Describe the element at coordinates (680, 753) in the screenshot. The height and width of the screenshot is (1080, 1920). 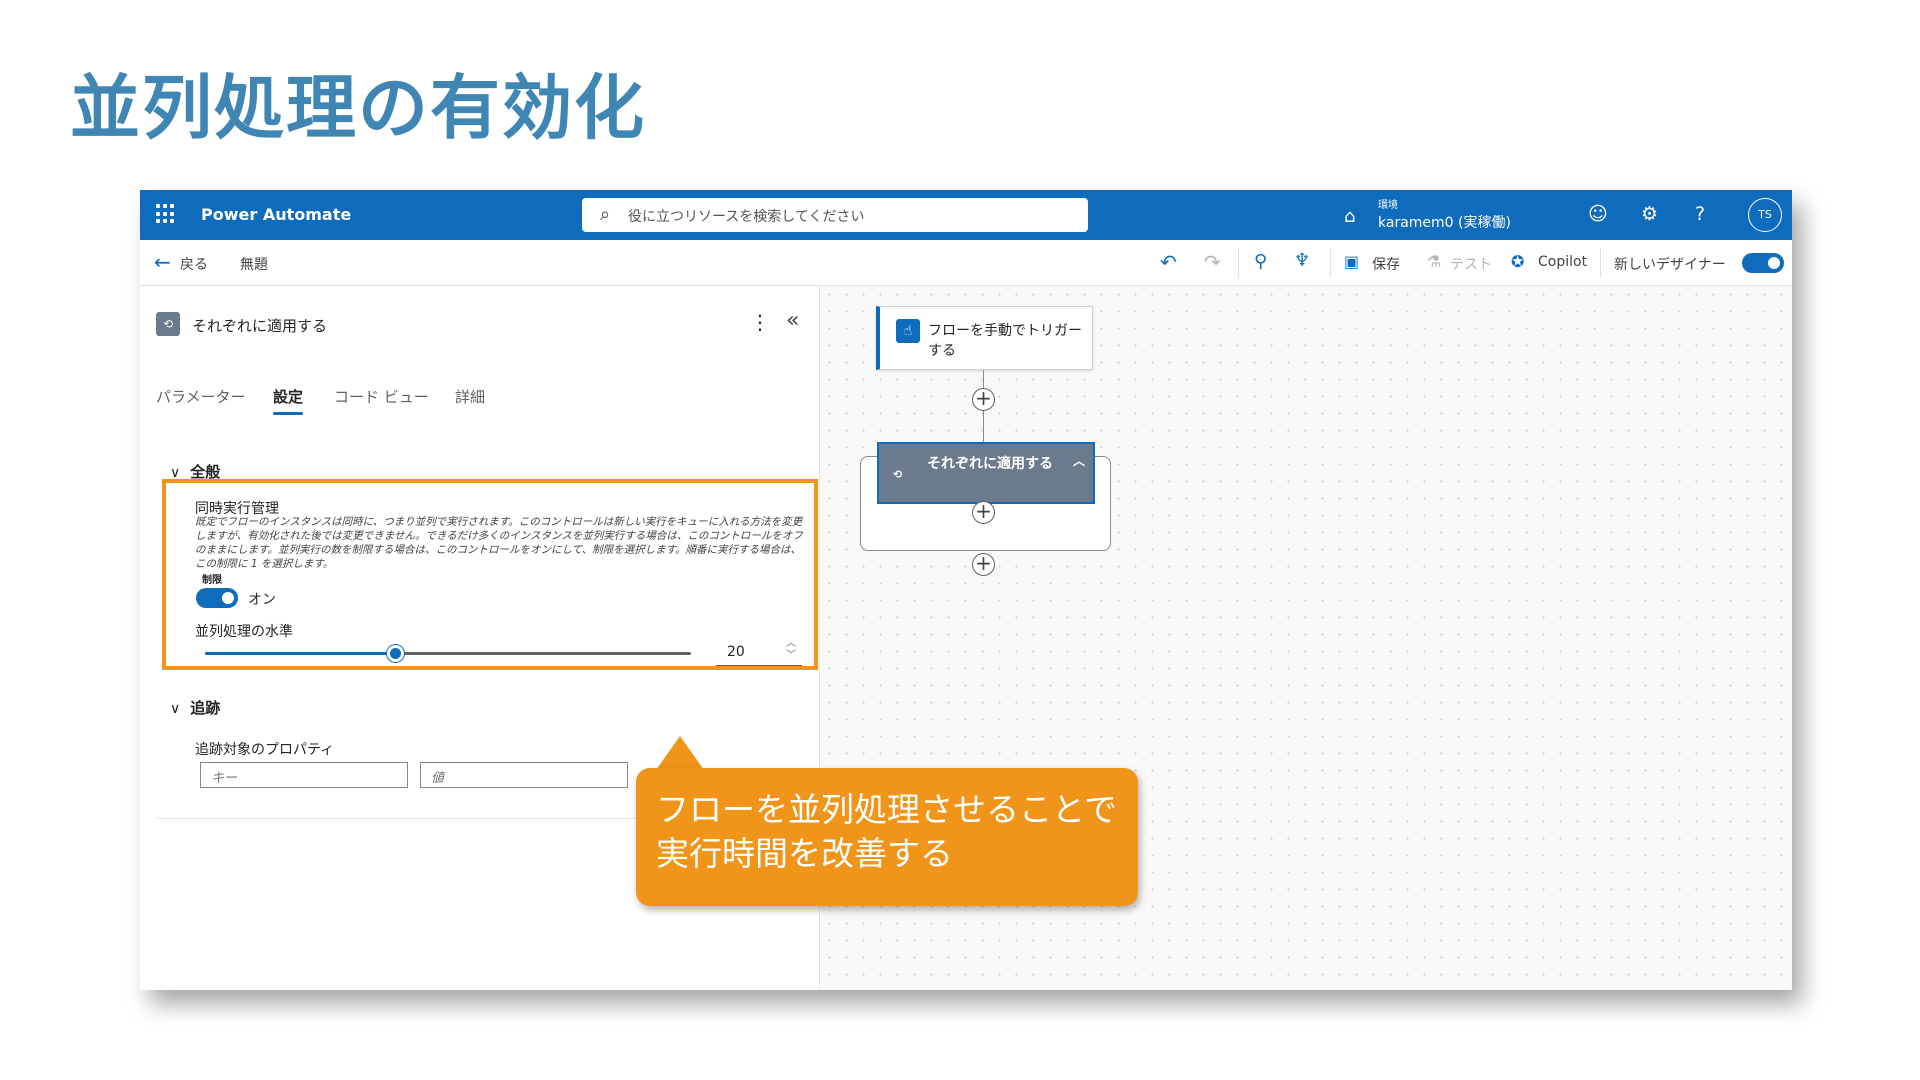
I see `callout-pointer` at that location.